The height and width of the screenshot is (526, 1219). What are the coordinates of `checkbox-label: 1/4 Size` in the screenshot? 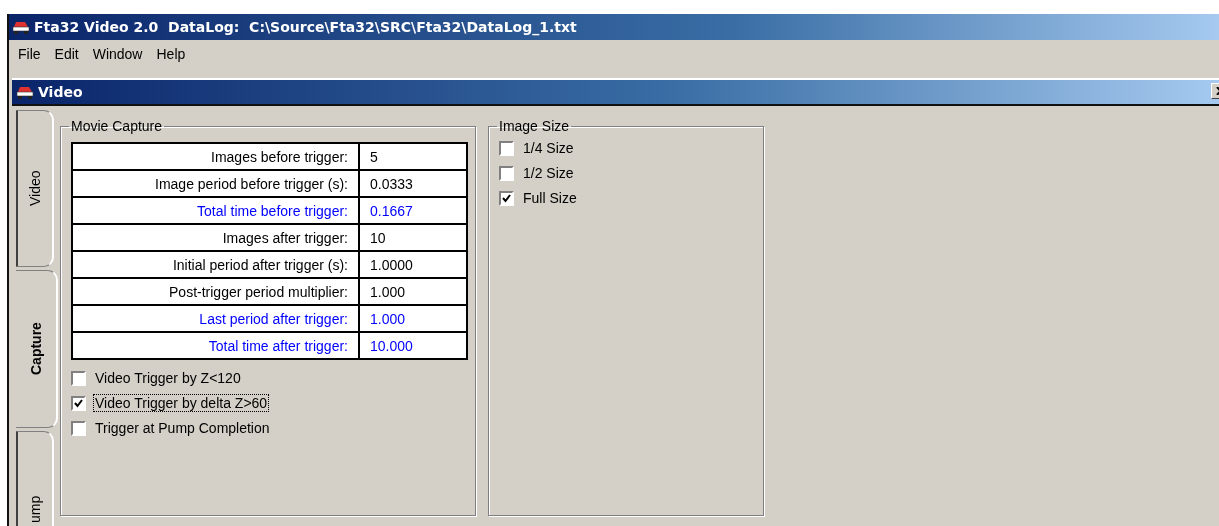 It's located at (548, 148).